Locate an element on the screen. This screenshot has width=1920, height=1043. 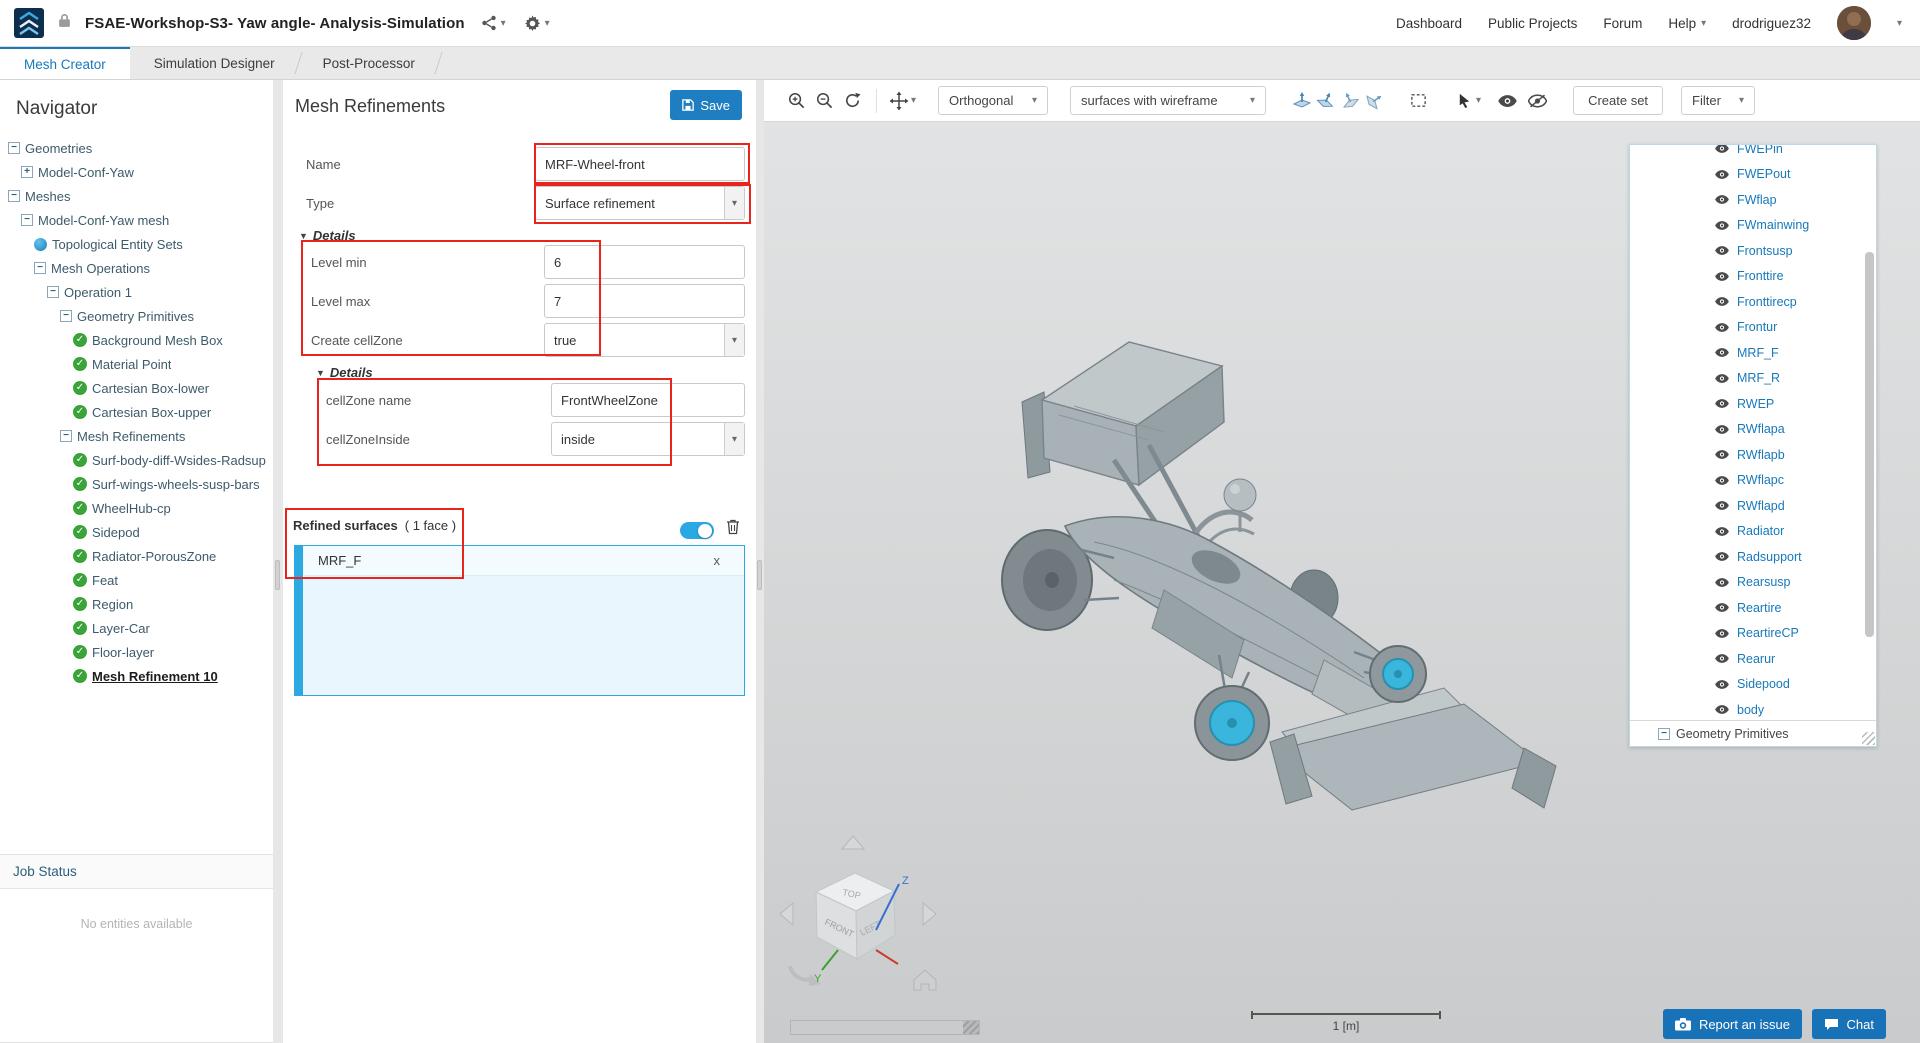
render-mode-dropdown: surfaces with wireframe ▾ is located at coordinates (1168, 100).